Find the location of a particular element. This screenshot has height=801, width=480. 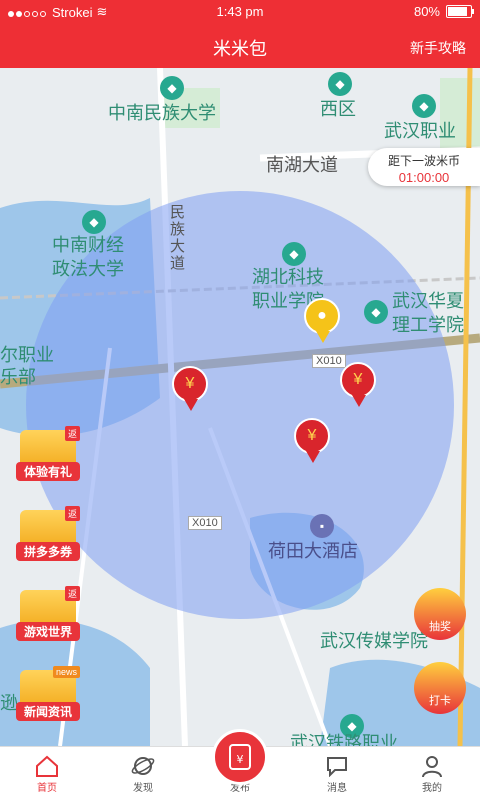

map-label-zhongnan-caijing-1: 中南财经 is located at coordinates (88, 245).